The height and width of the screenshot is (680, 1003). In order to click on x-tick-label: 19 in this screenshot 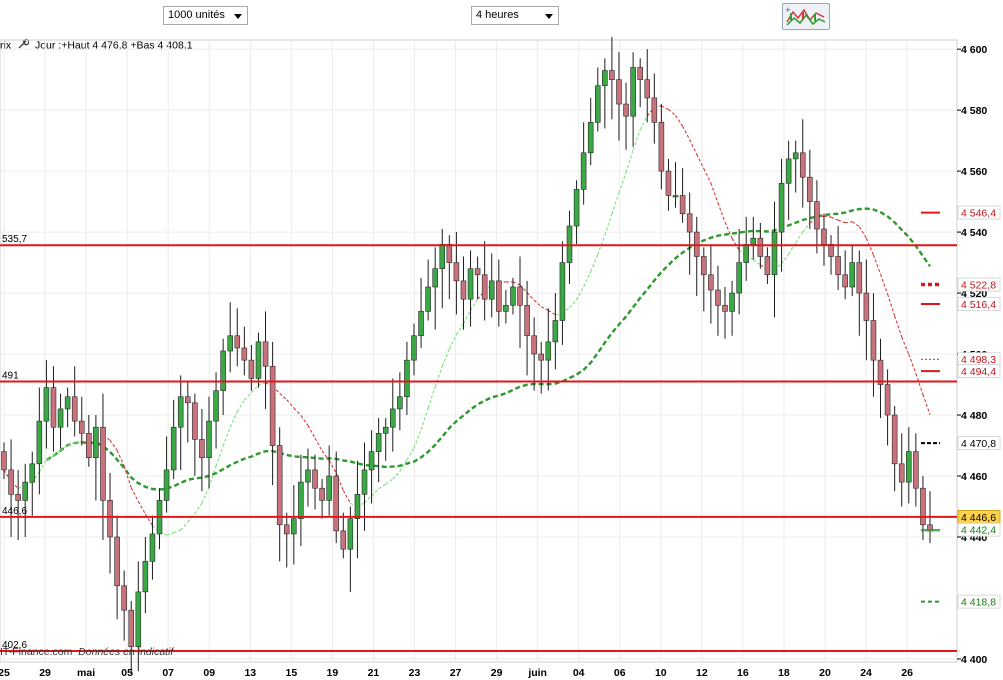, I will do `click(333, 673)`.